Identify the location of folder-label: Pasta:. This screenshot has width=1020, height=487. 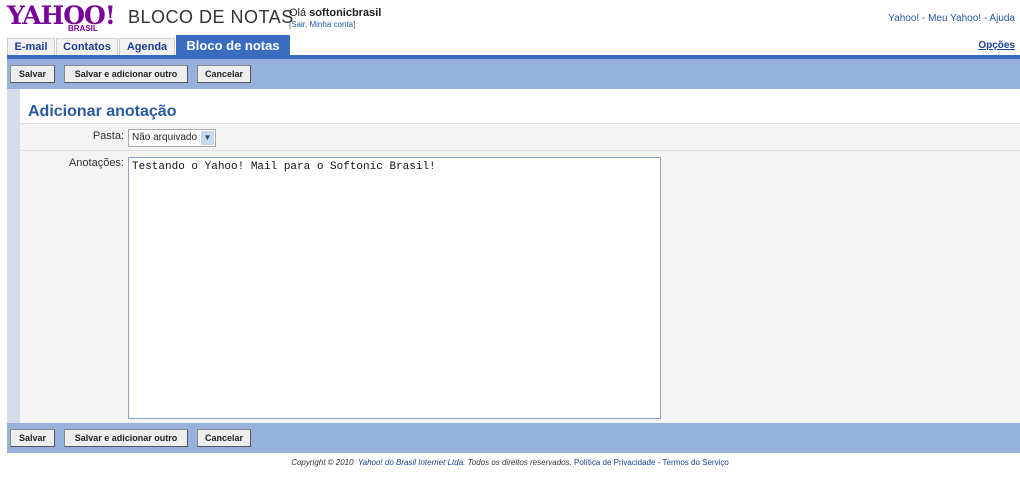
(108, 136).